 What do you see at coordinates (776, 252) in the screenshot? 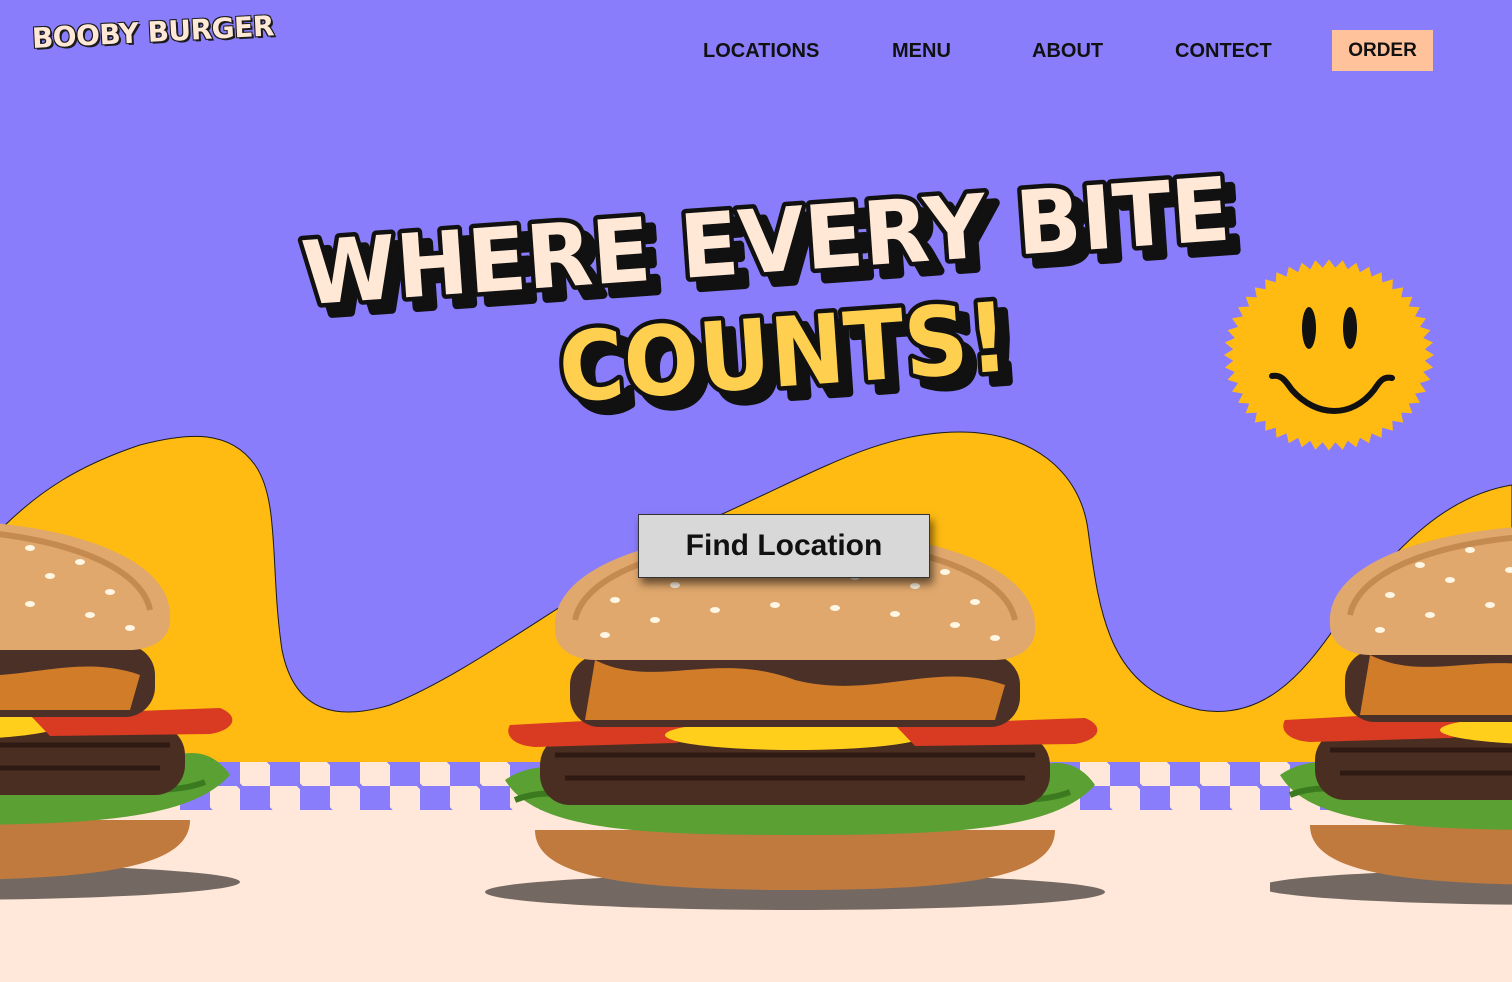
I see `headline-line1-shadow: WHERE EVERY BITE` at bounding box center [776, 252].